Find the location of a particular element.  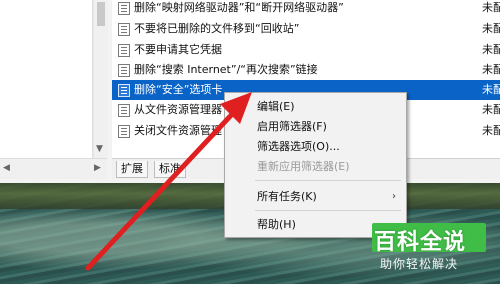

list-item: 不要将已删除的文件移到“回收站” 未配 is located at coordinates (306, 29).